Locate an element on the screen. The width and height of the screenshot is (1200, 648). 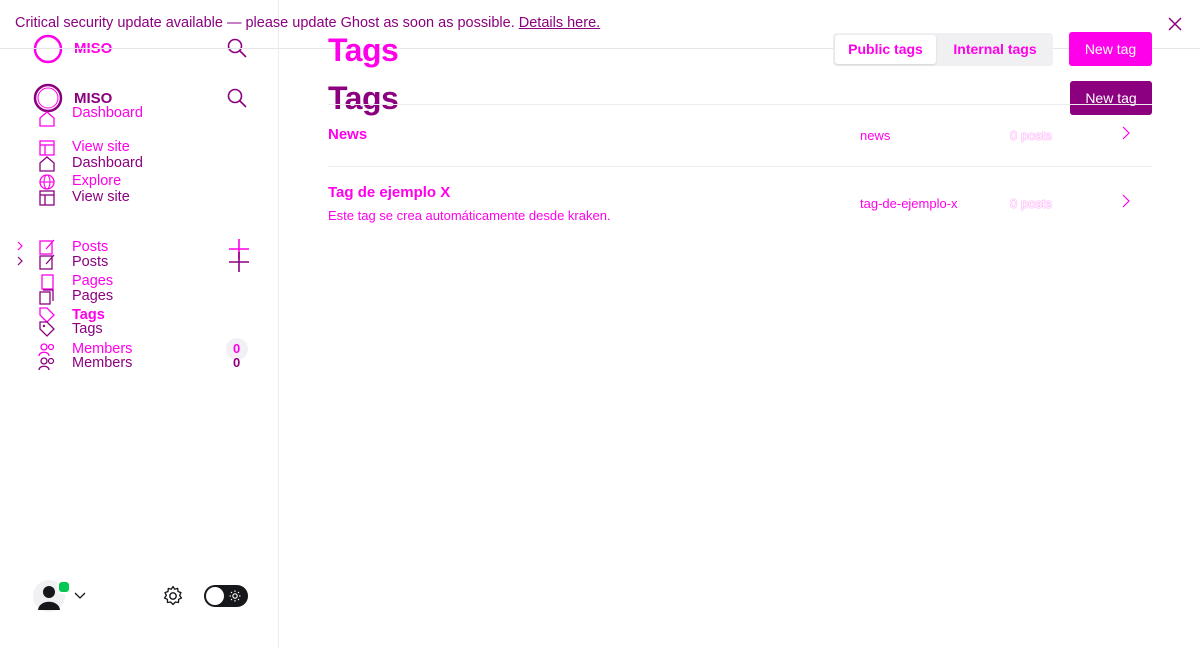
nav-posts-2: Posts is located at coordinates (90, 262).